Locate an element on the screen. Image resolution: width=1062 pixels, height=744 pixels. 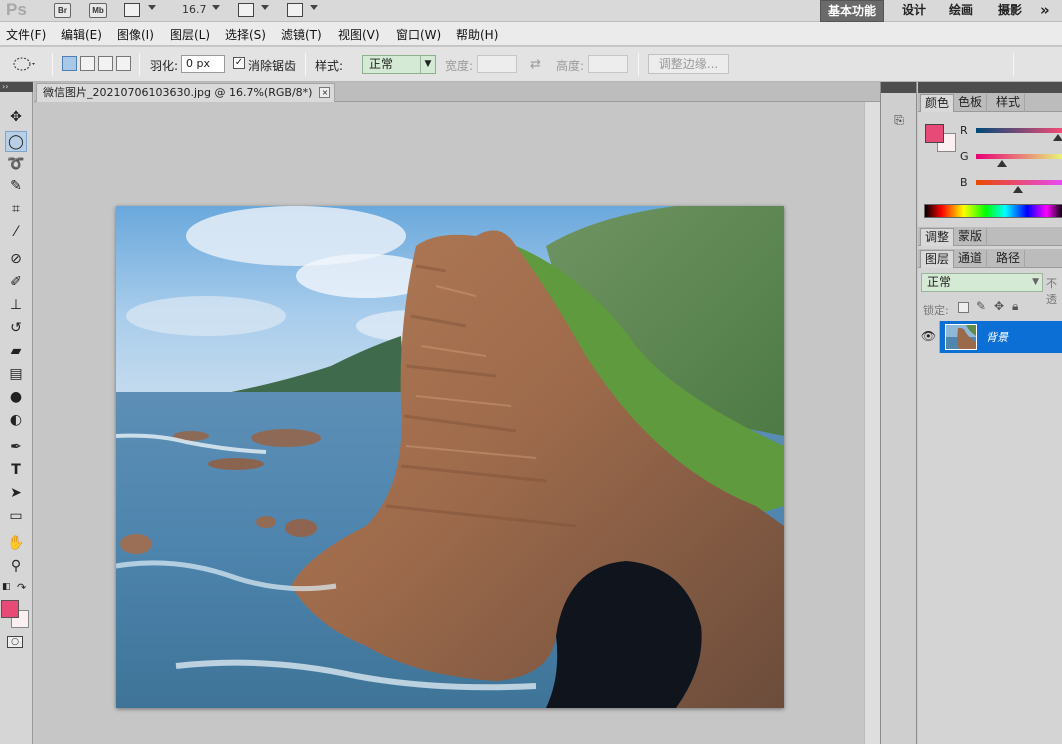
quick-select-icon: ✎ is located at coordinates (16, 186).